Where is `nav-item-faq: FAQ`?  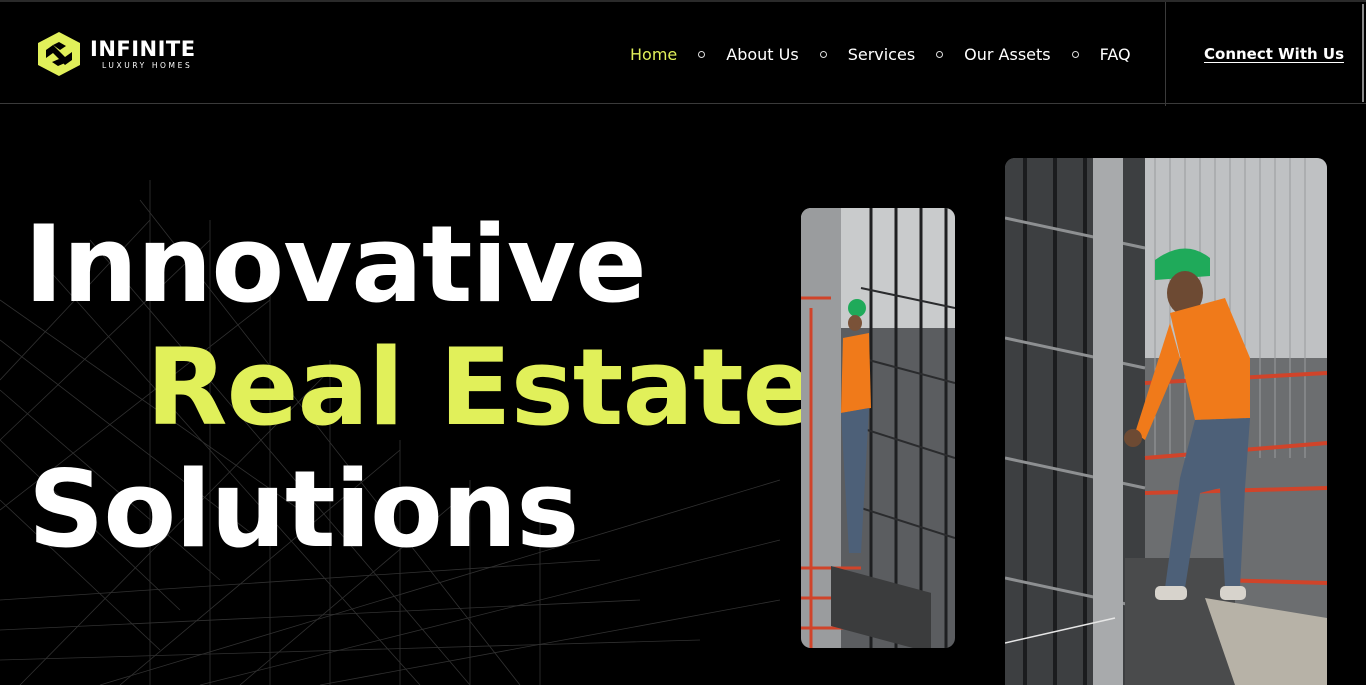
nav-item-faq: FAQ is located at coordinates (1115, 54).